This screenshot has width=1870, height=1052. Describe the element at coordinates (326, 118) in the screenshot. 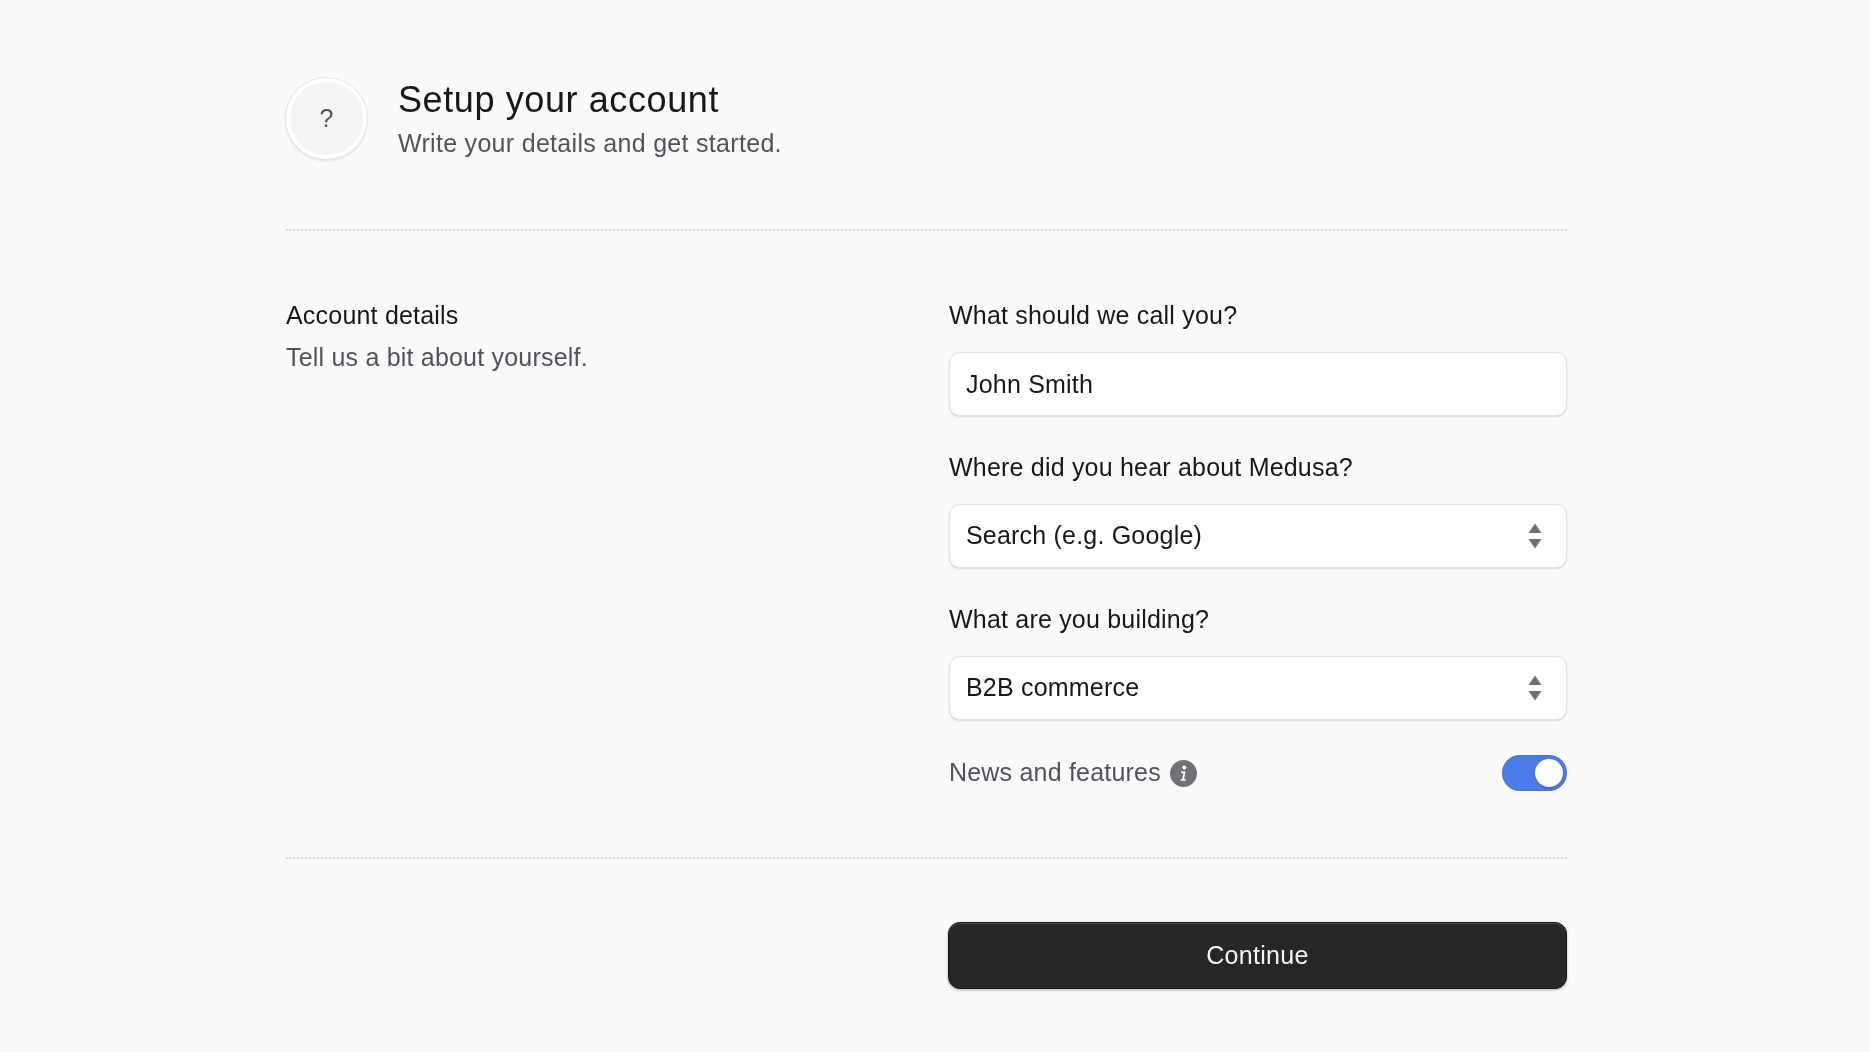

I see `avatar: ?` at that location.